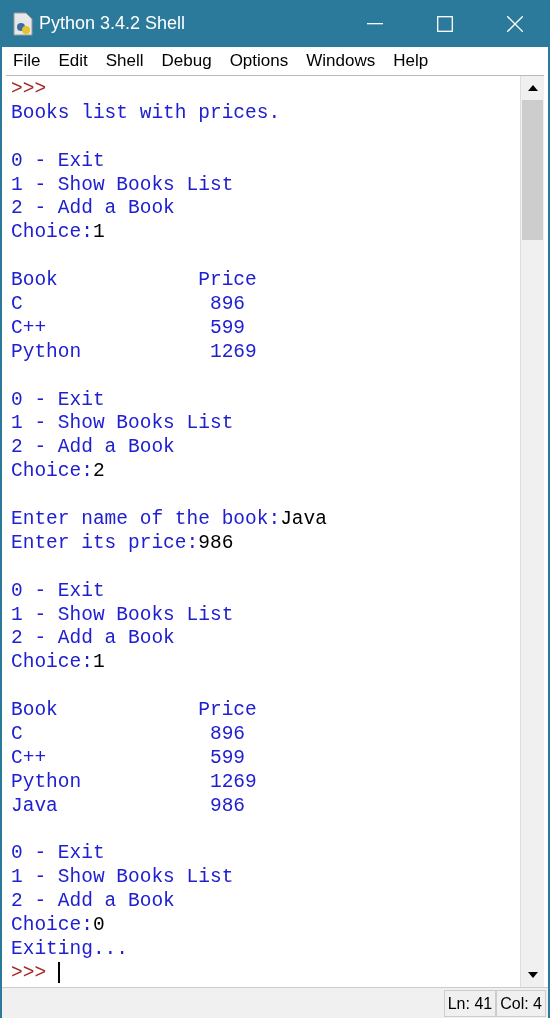 The width and height of the screenshot is (550, 1018). Describe the element at coordinates (112, 23) in the screenshot. I see `window-title: Python 3.4.2 Shell` at that location.